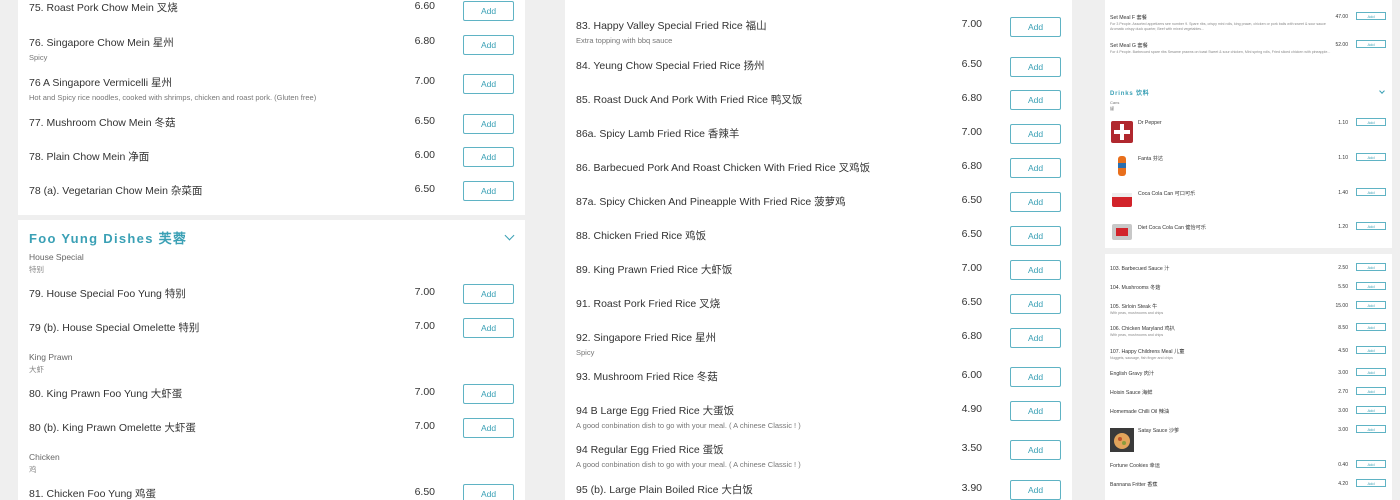 Image resolution: width=1400 pixels, height=500 pixels. I want to click on item-name: 92. Singapore Fried Rice 星州, so click(646, 338).